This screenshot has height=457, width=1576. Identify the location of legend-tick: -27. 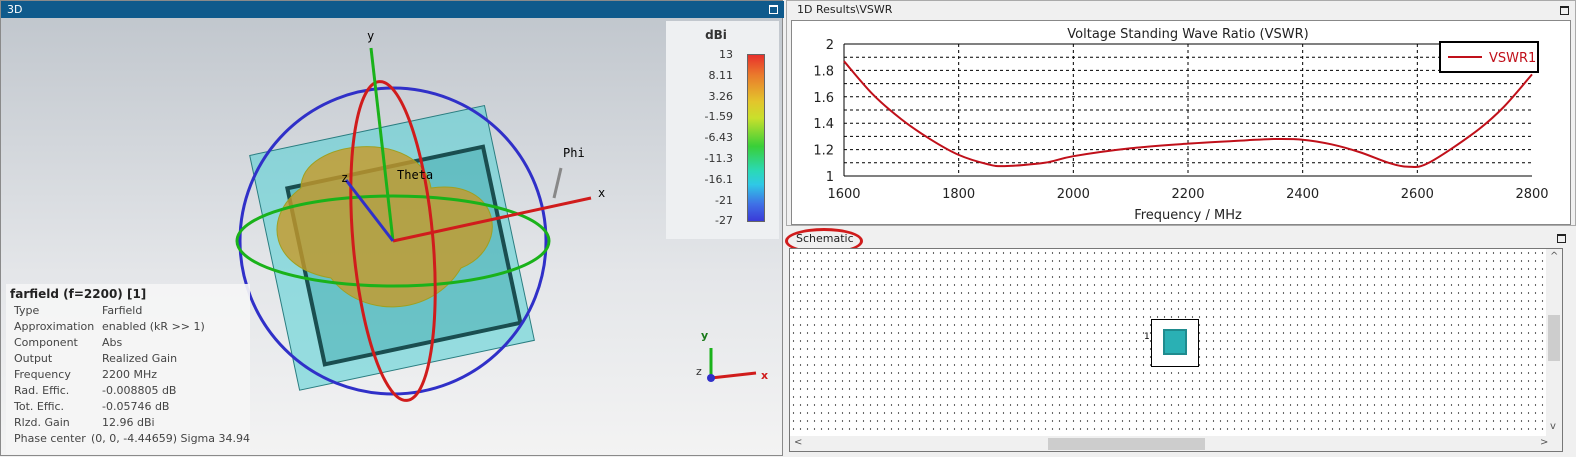
(724, 221).